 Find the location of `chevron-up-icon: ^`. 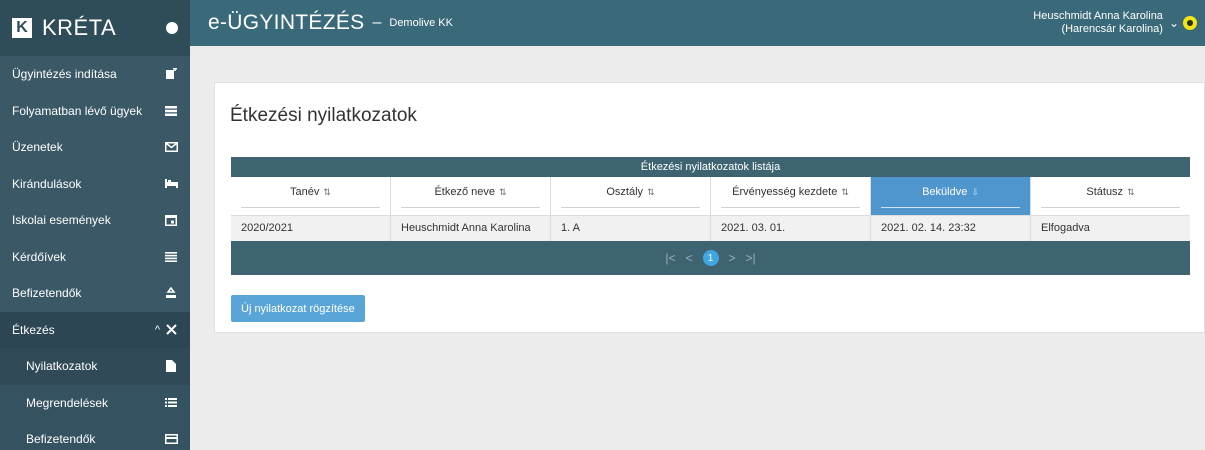

chevron-up-icon: ^ is located at coordinates (157, 330).